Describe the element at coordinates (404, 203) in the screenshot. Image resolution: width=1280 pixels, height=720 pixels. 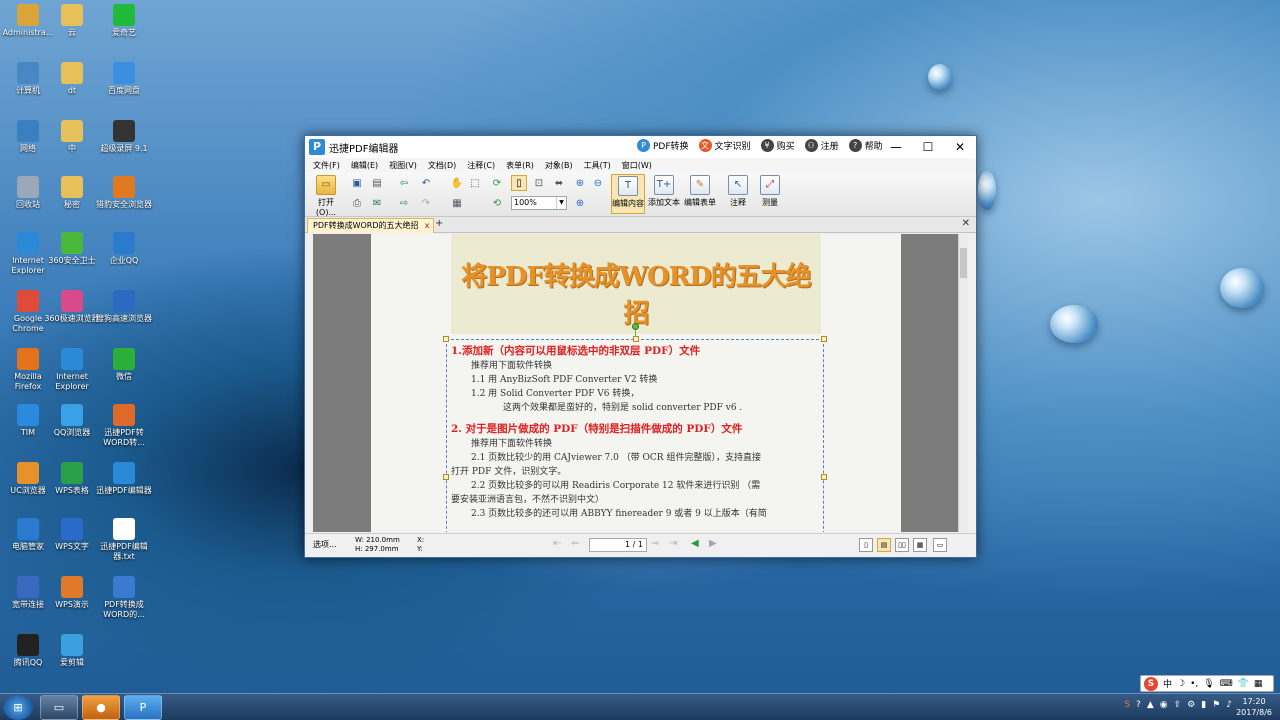
I see `forward-arrow-icon: ⇨` at that location.